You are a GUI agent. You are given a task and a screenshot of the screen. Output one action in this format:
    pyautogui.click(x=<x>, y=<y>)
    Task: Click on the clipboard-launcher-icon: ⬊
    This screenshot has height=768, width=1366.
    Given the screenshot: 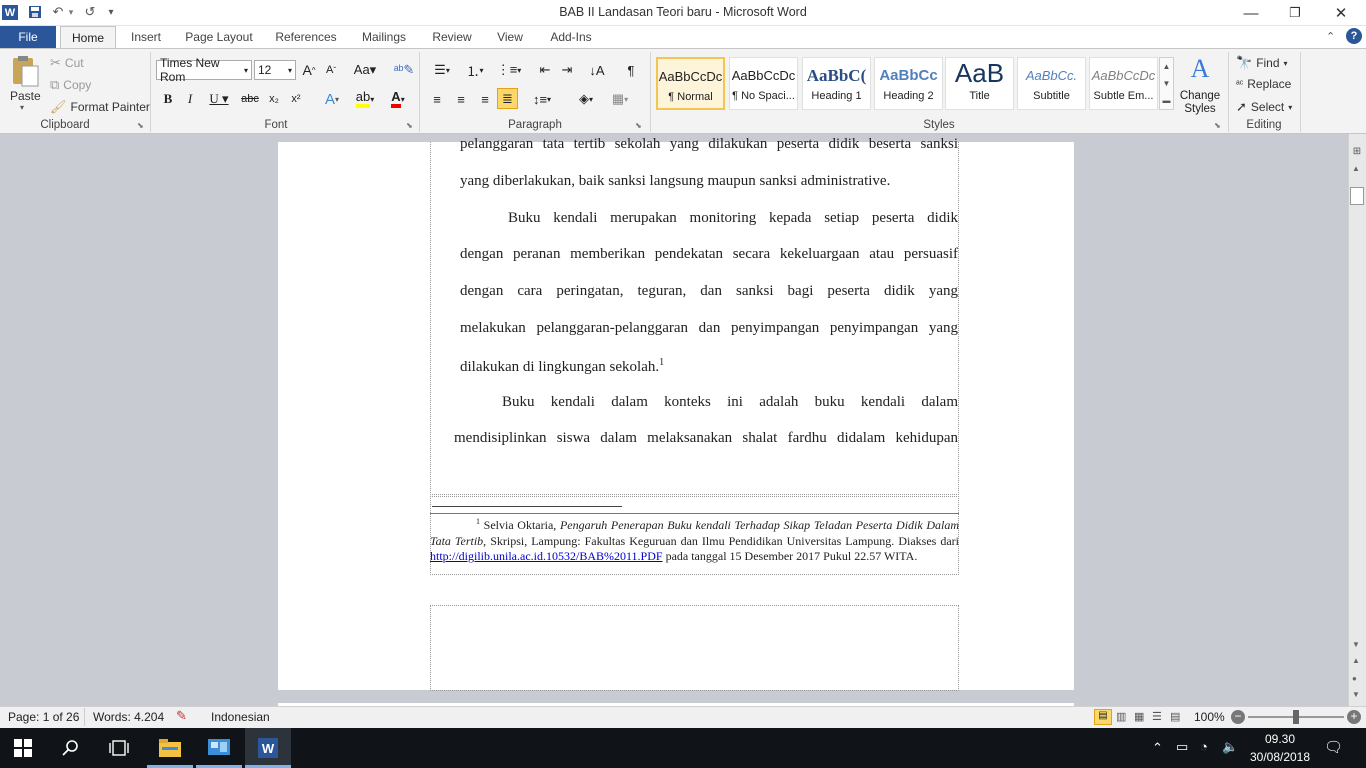 What is the action you would take?
    pyautogui.click(x=140, y=125)
    